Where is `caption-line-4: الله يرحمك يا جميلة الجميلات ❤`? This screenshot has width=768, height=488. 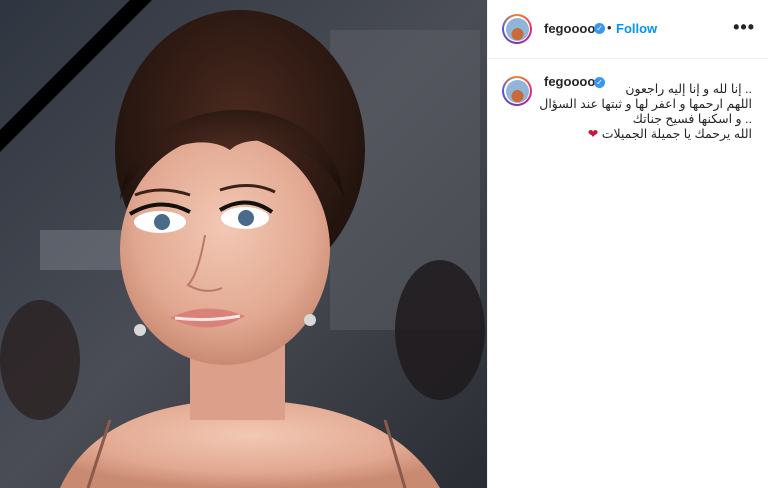
caption-line-4: الله يرحمك يا جميلة الجميلات ❤ is located at coordinates (645, 134).